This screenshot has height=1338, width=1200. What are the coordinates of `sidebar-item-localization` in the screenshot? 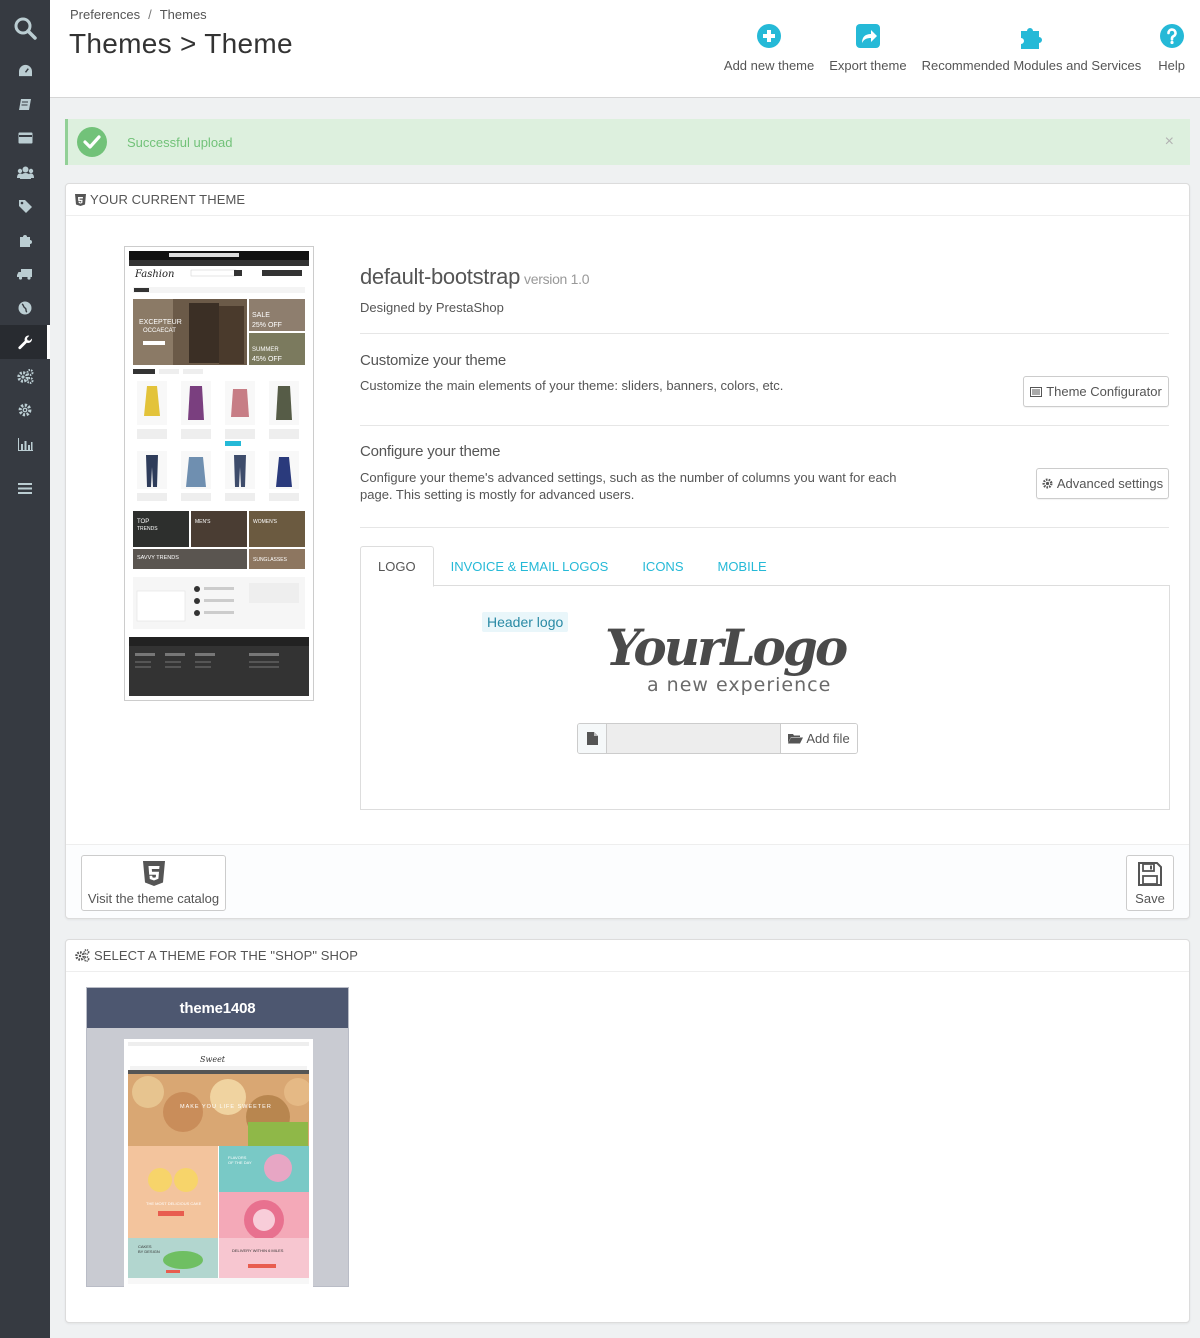 It's located at (25, 308).